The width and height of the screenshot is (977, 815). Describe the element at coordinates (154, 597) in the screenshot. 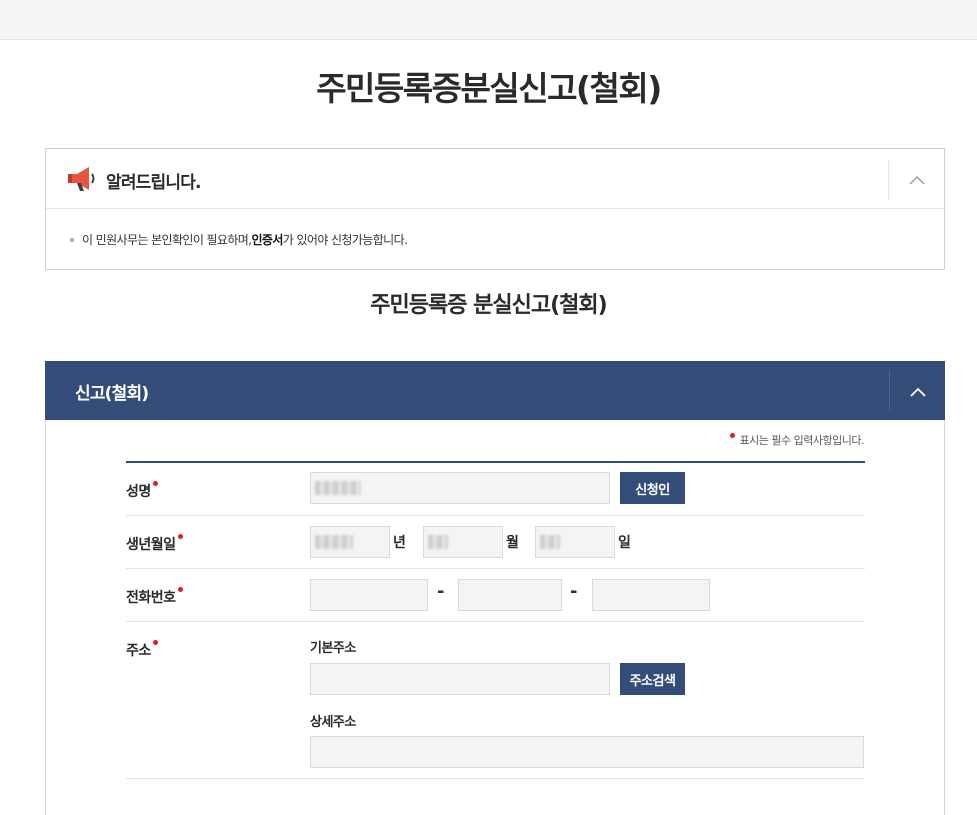

I see `phone-label: 전화번호` at that location.